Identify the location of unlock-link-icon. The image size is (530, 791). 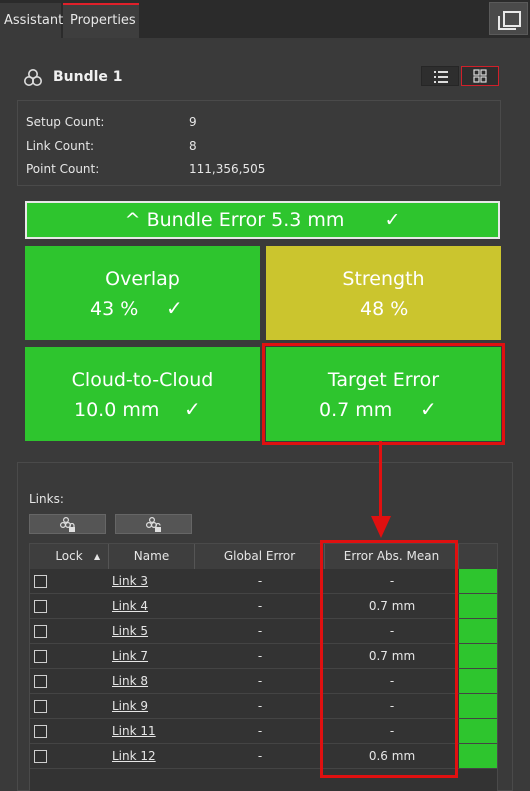
(153, 524).